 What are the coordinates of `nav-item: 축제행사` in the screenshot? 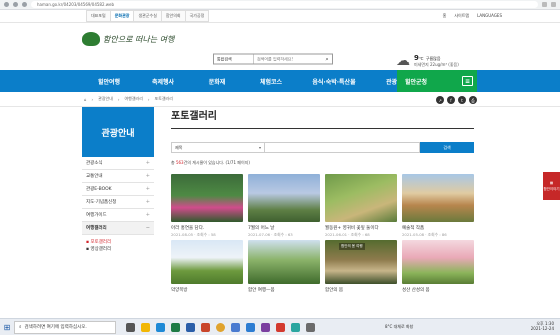 It's located at (163, 81).